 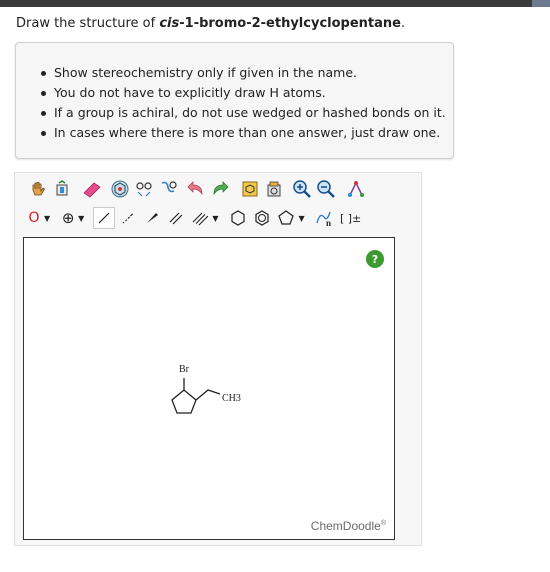 I want to click on toolbar-row-2: O ▼ ⊕ ▼ ▼ ▼ n []±, so click(x=195, y=218).